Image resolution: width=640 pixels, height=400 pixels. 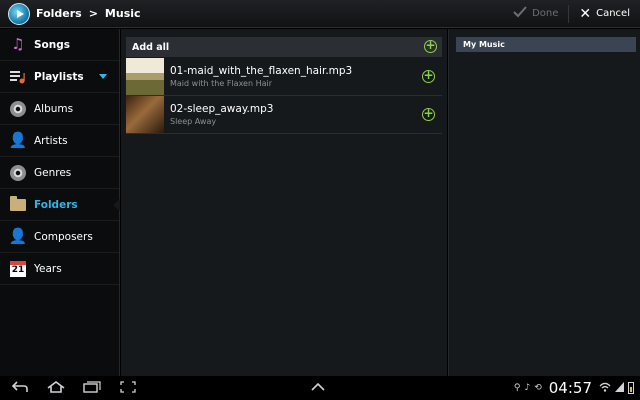 I want to click on track-filename: 01-maid_with_the_flaxen_hair.mp3, so click(x=261, y=71).